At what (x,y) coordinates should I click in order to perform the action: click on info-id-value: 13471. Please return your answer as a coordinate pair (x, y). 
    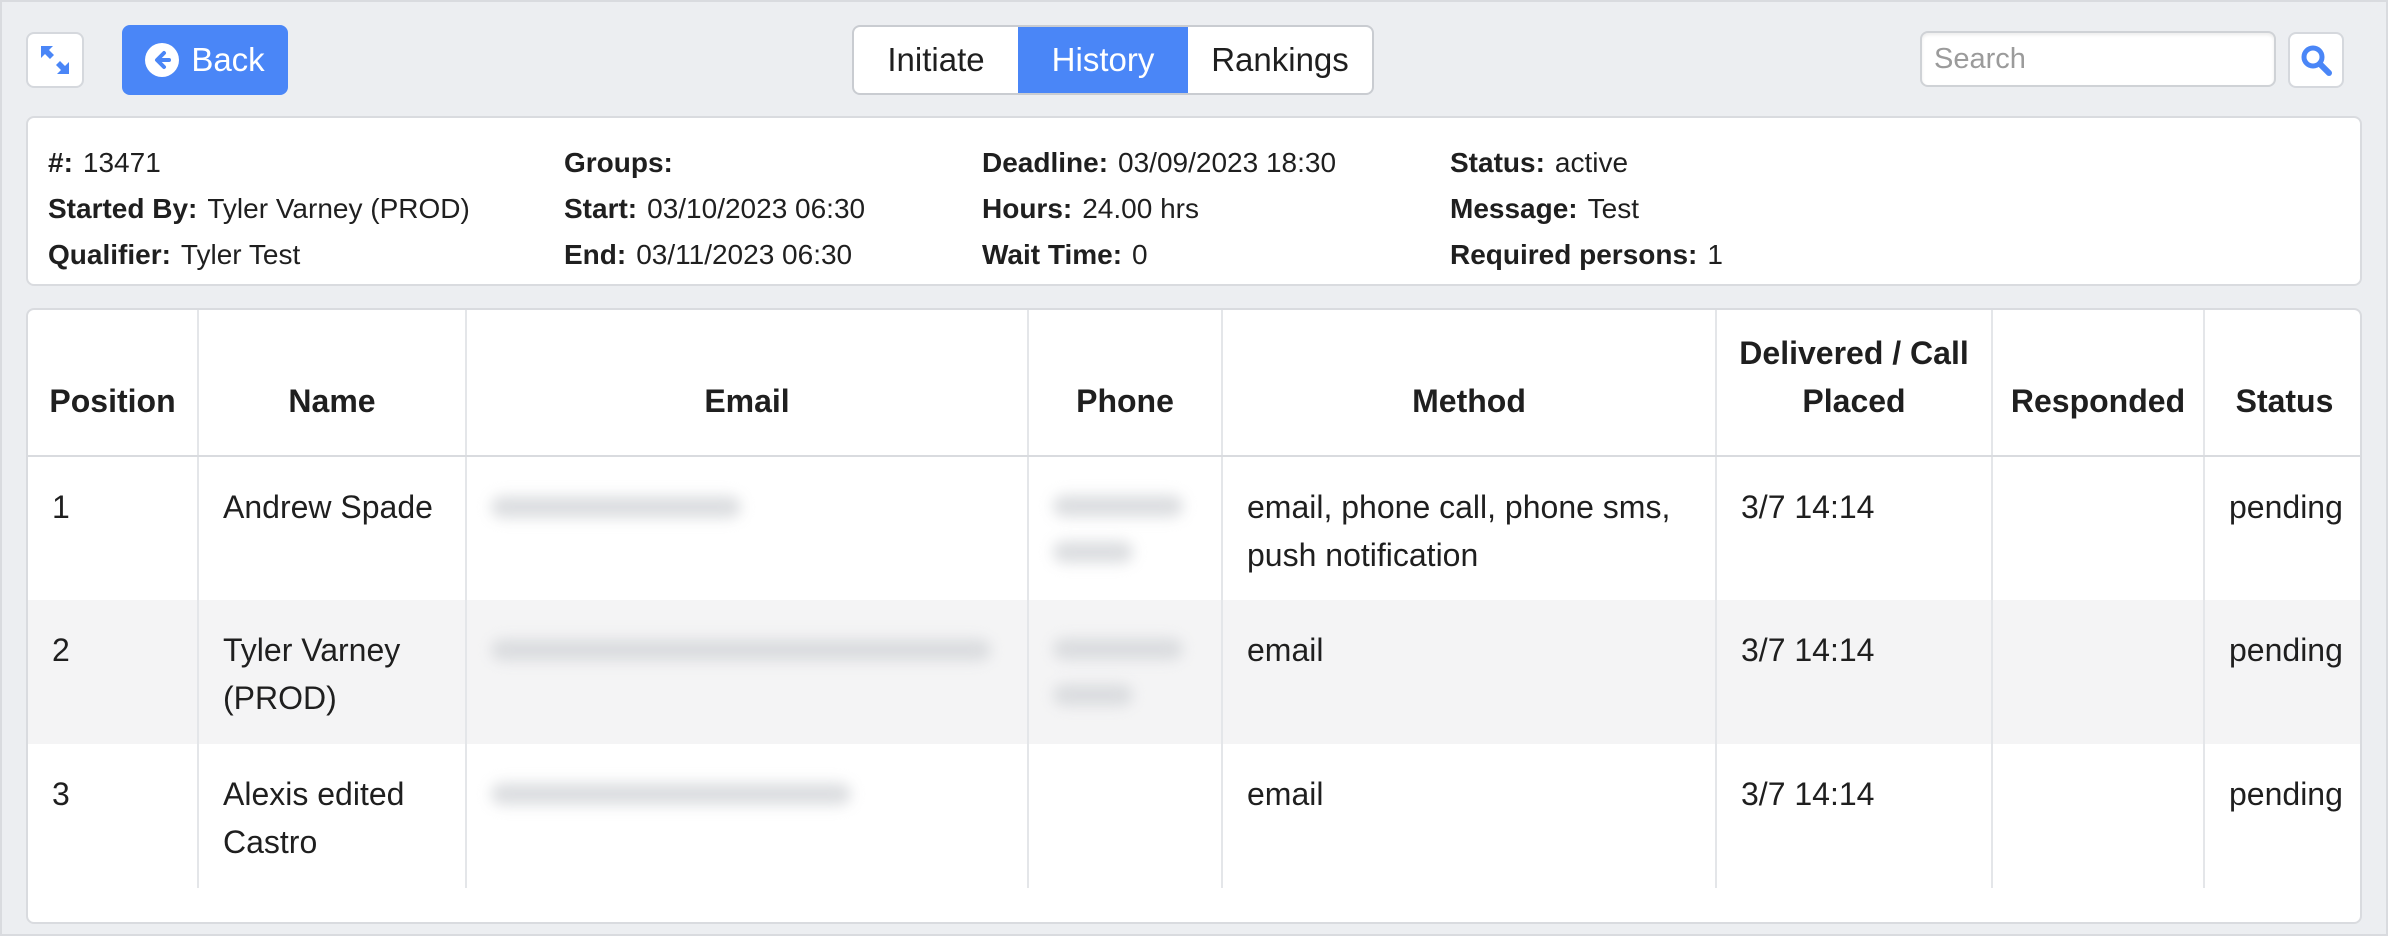
    Looking at the image, I should click on (121, 162).